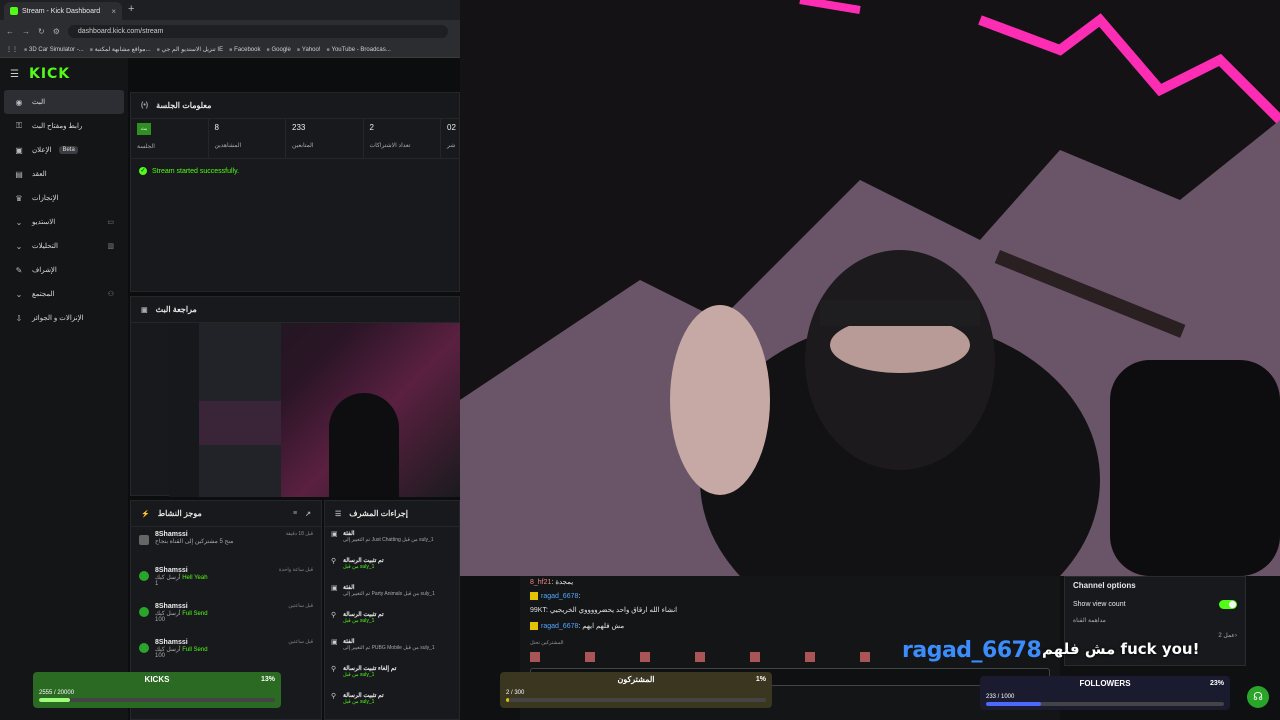 The image size is (1280, 720). What do you see at coordinates (1013, 704) in the screenshot?
I see `goal-fill` at bounding box center [1013, 704].